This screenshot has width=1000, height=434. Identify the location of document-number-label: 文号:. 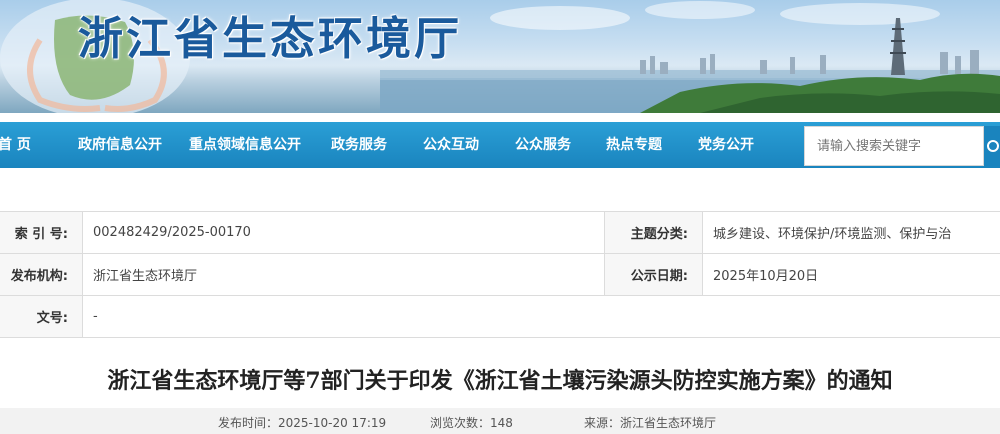
(41, 316).